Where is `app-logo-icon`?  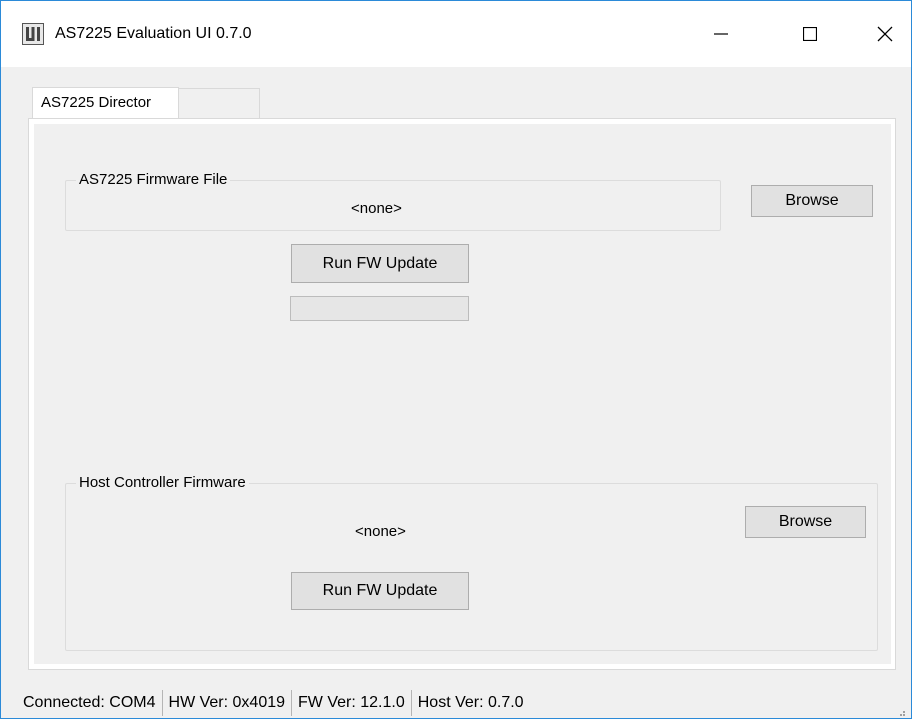
app-logo-icon is located at coordinates (33, 34).